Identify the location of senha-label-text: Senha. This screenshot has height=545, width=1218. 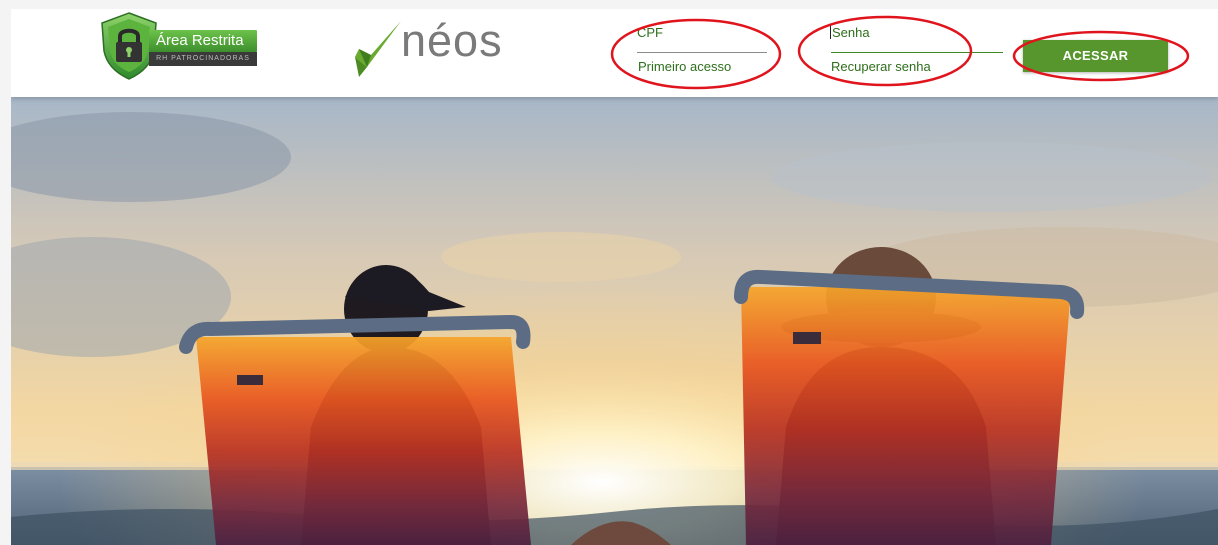
(851, 32).